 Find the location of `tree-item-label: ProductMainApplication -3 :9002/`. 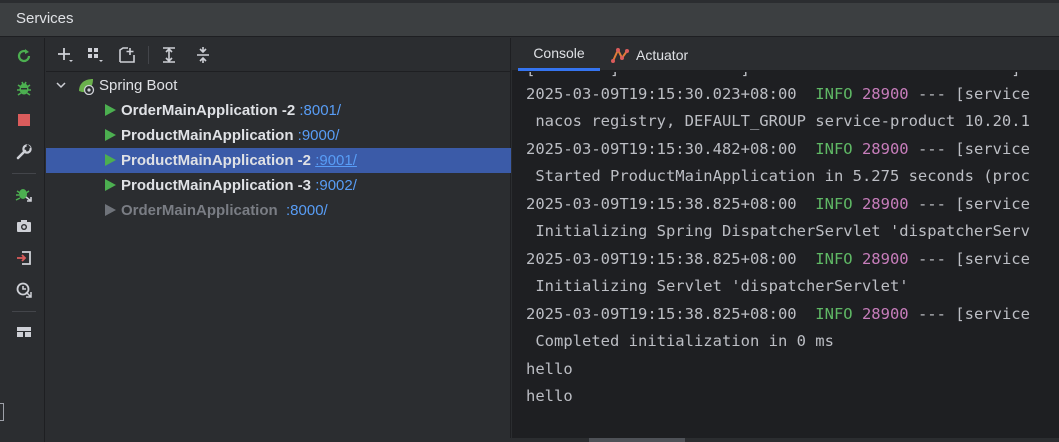

tree-item-label: ProductMainApplication -3 :9002/ is located at coordinates (239, 185).